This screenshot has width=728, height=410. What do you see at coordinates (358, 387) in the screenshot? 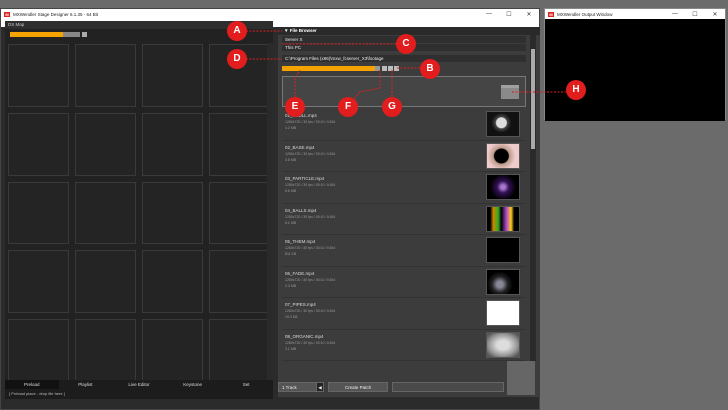
I see `create-patch-button: Create Patch` at bounding box center [358, 387].